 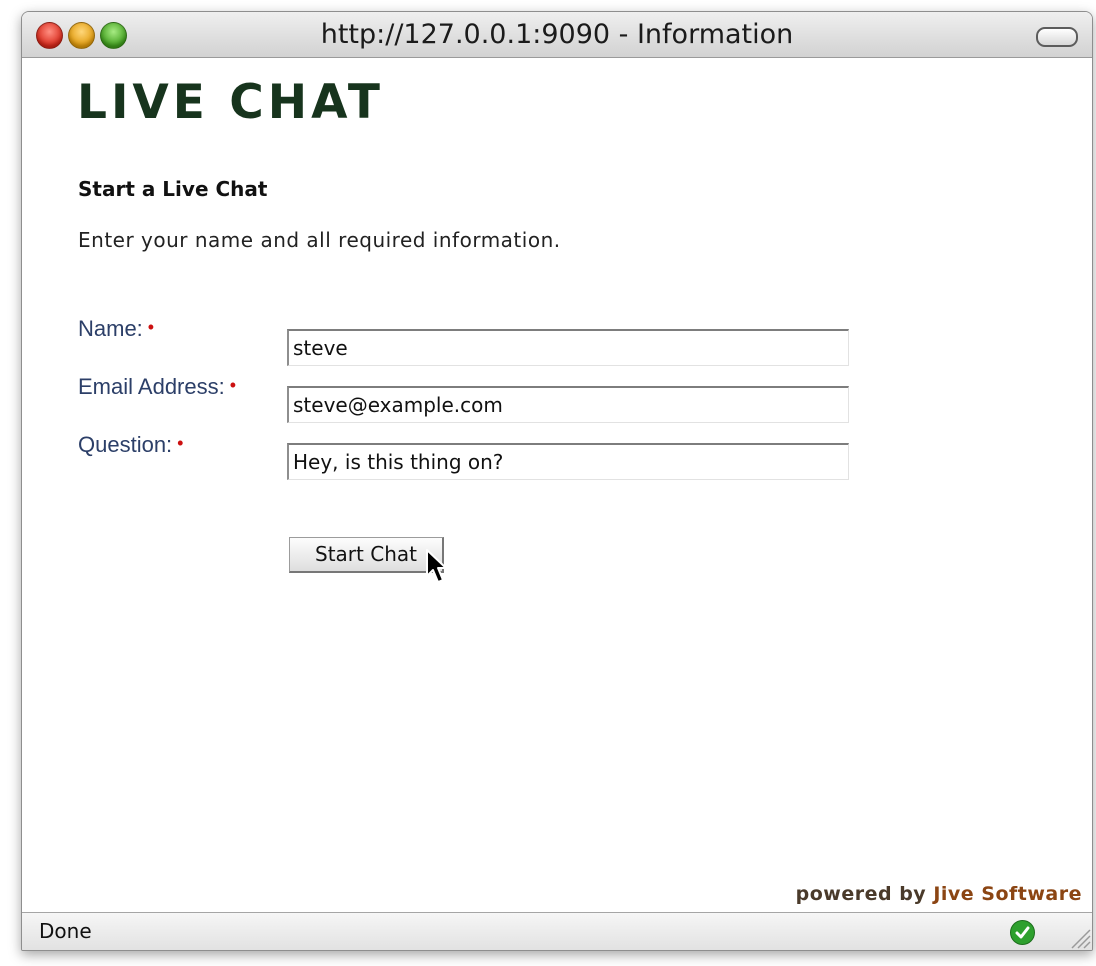 I want to click on question-label: Question: •, so click(x=130, y=445).